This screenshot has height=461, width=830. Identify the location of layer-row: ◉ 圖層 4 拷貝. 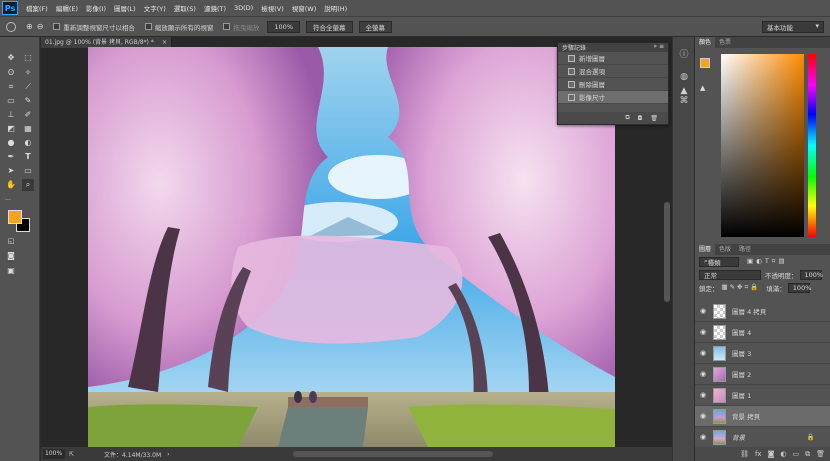
(762, 311).